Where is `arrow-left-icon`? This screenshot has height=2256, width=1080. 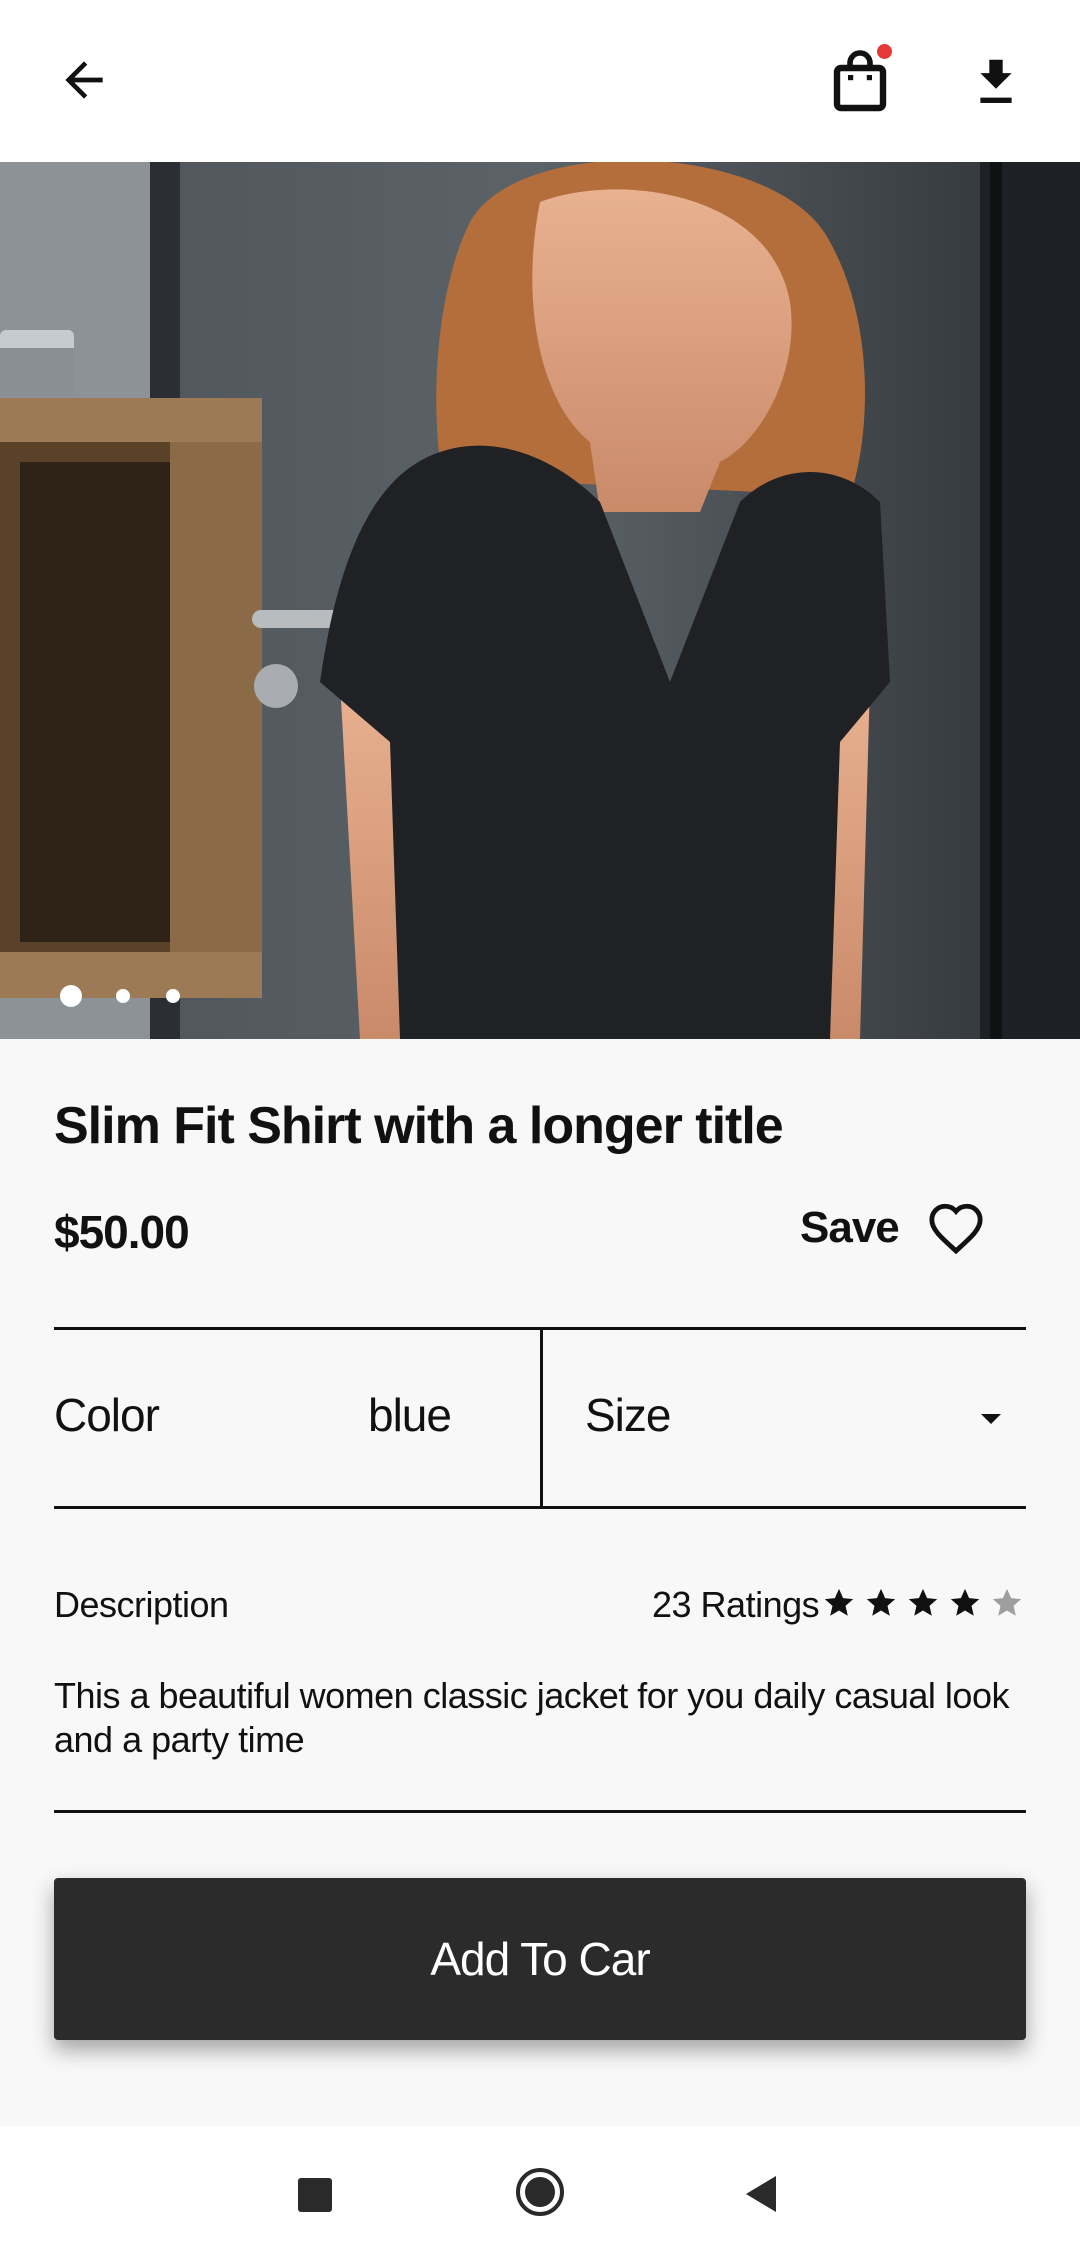 arrow-left-icon is located at coordinates (84, 80).